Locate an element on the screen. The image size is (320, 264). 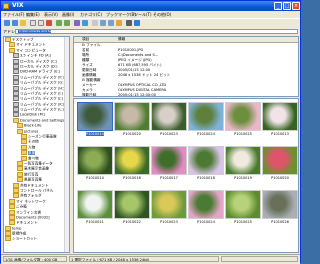
settings-icon is located at coordinates (95, 23).